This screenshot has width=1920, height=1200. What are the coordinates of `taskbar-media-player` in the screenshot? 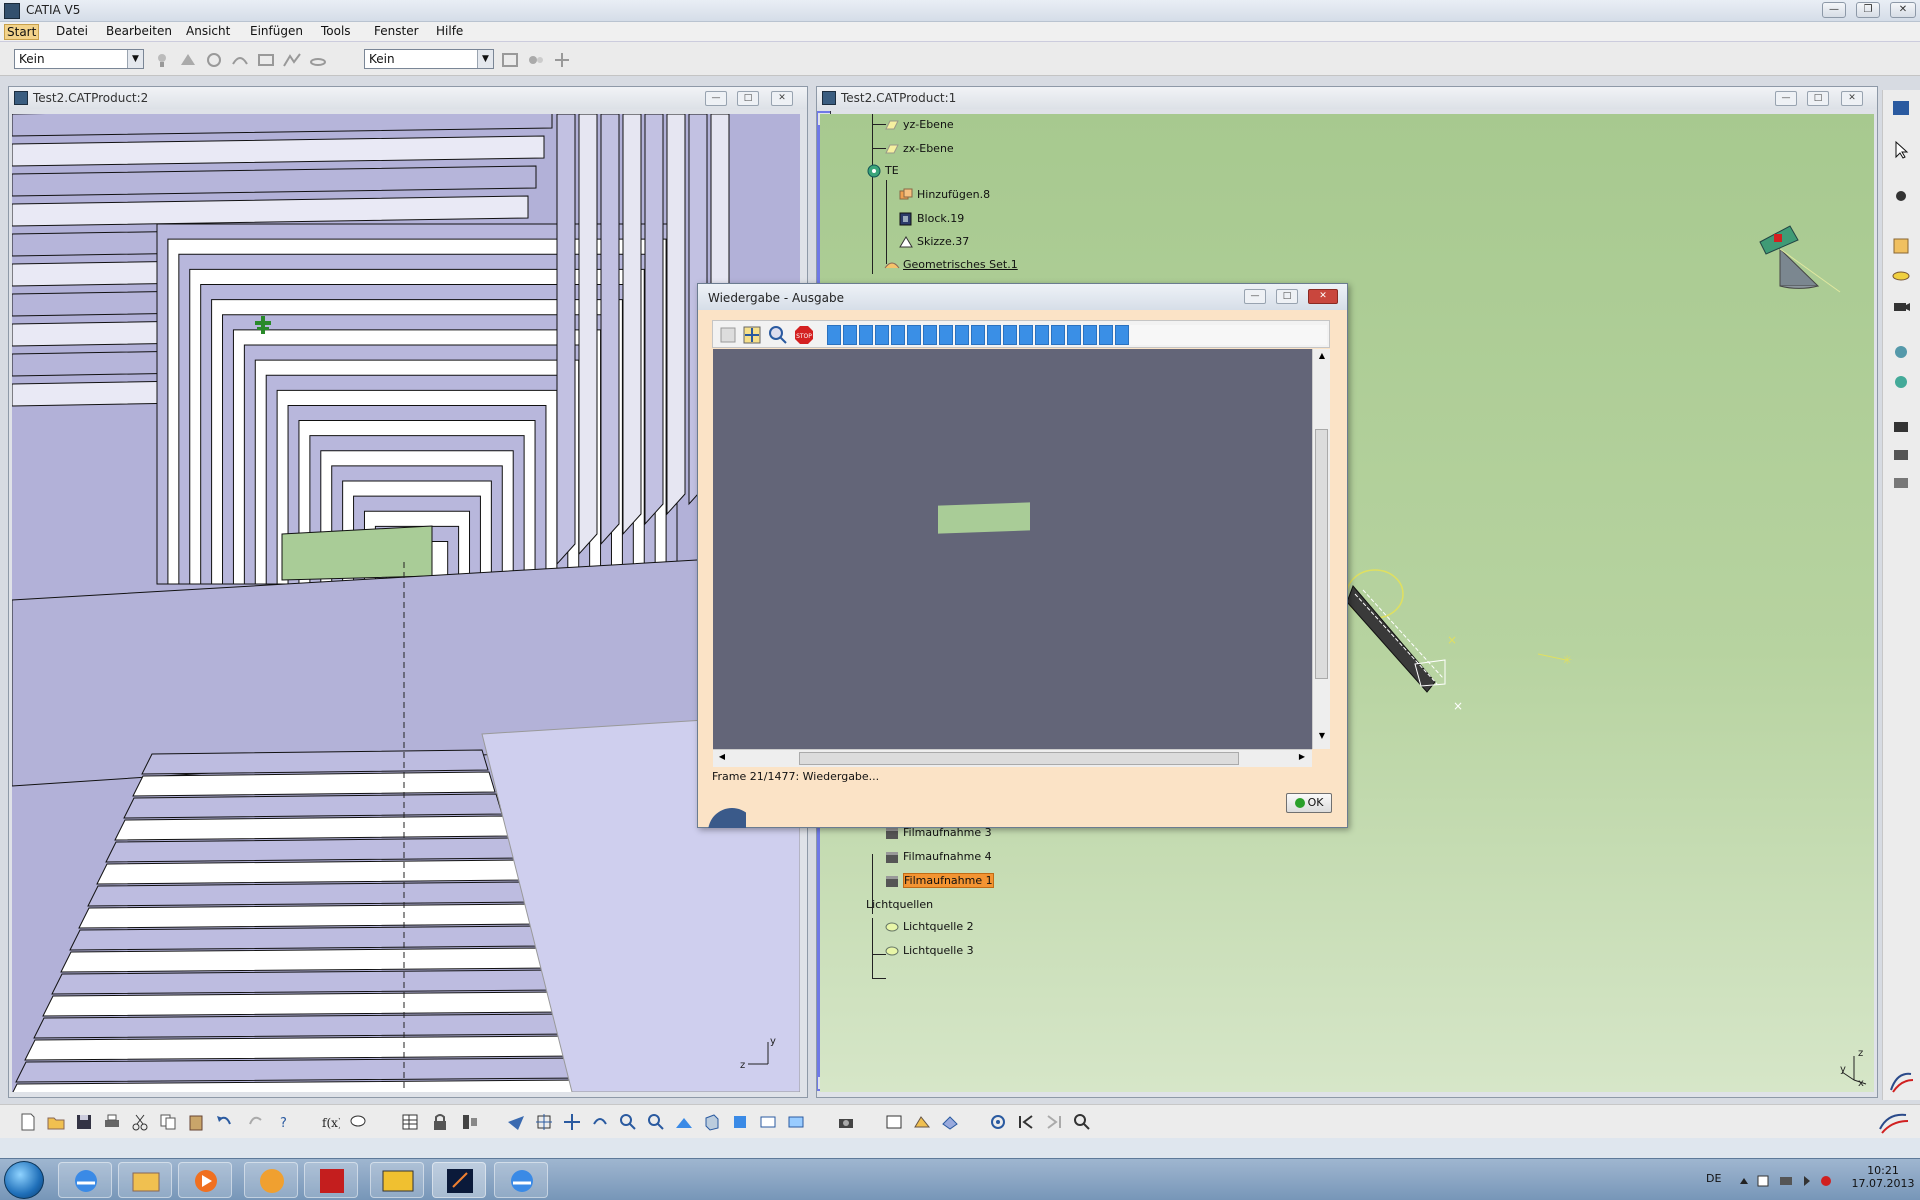 It's located at (205, 1180).